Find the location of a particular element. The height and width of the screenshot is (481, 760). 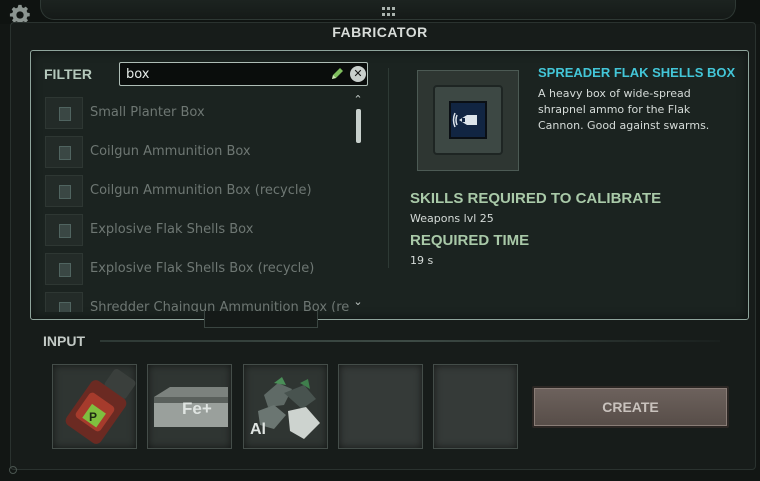

input-slot: P is located at coordinates (94, 406).